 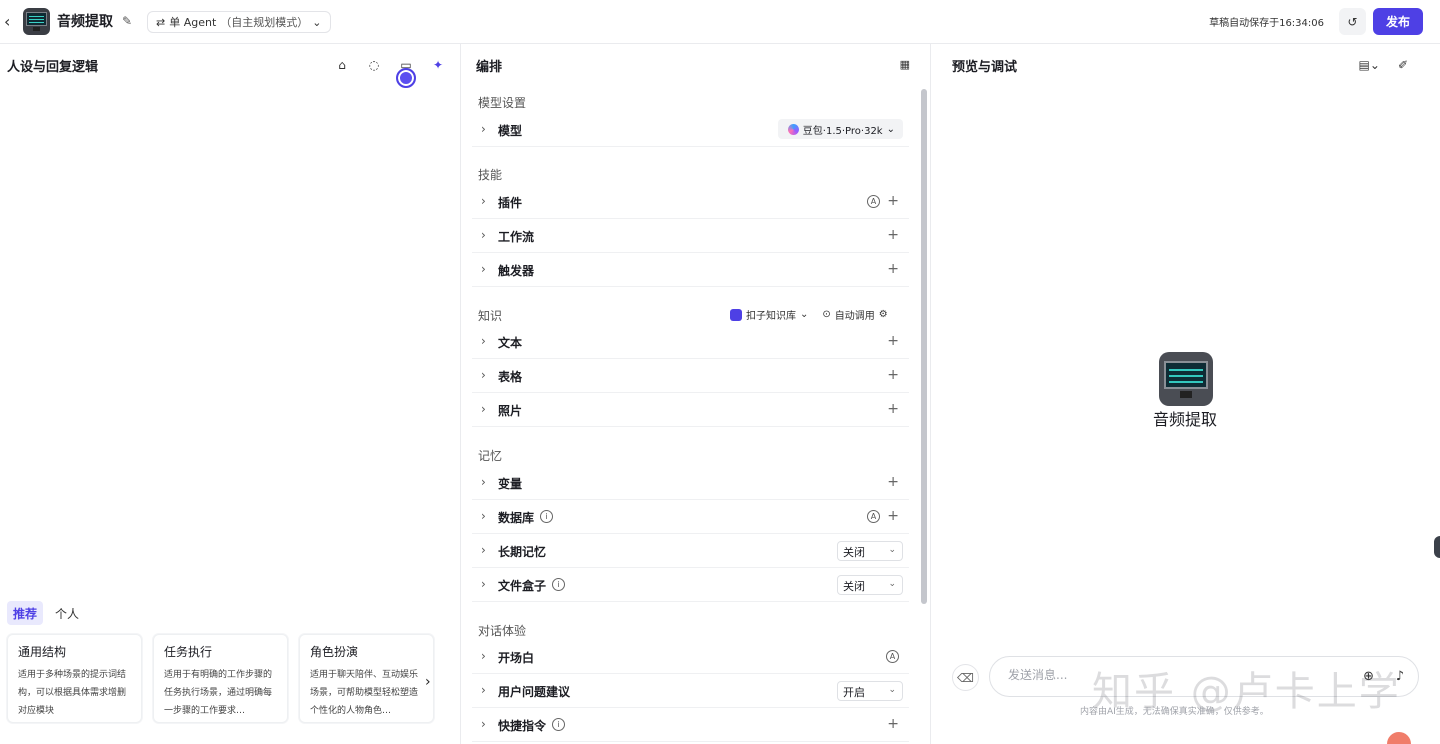 What do you see at coordinates (490, 175) in the screenshot?
I see `section-skills: 技能` at bounding box center [490, 175].